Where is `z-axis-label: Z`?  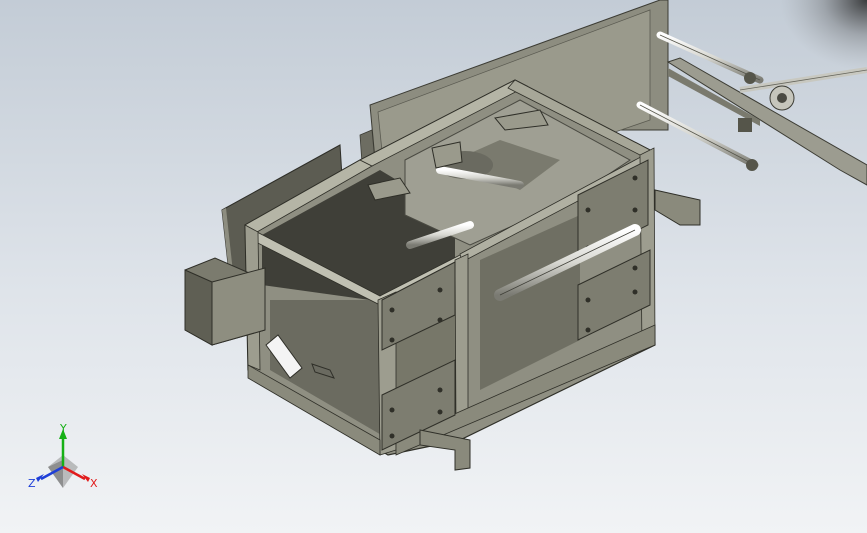
z-axis-label: Z is located at coordinates (32, 483).